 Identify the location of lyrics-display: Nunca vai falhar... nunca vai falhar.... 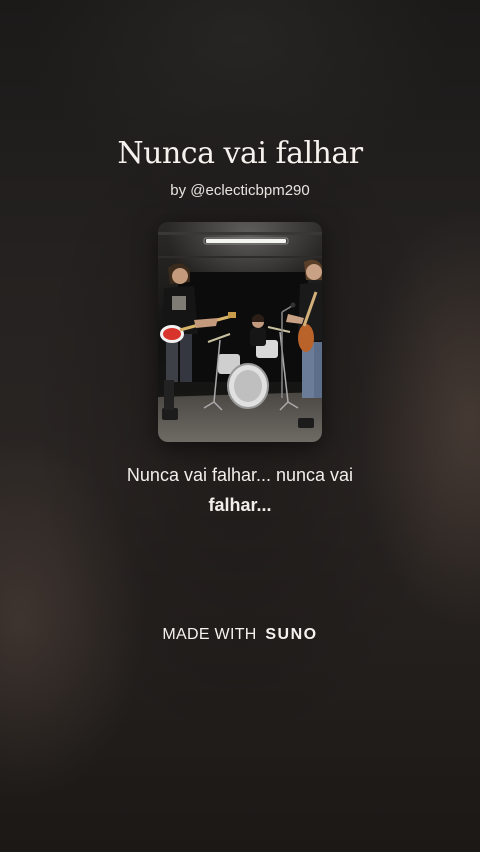
(240, 490).